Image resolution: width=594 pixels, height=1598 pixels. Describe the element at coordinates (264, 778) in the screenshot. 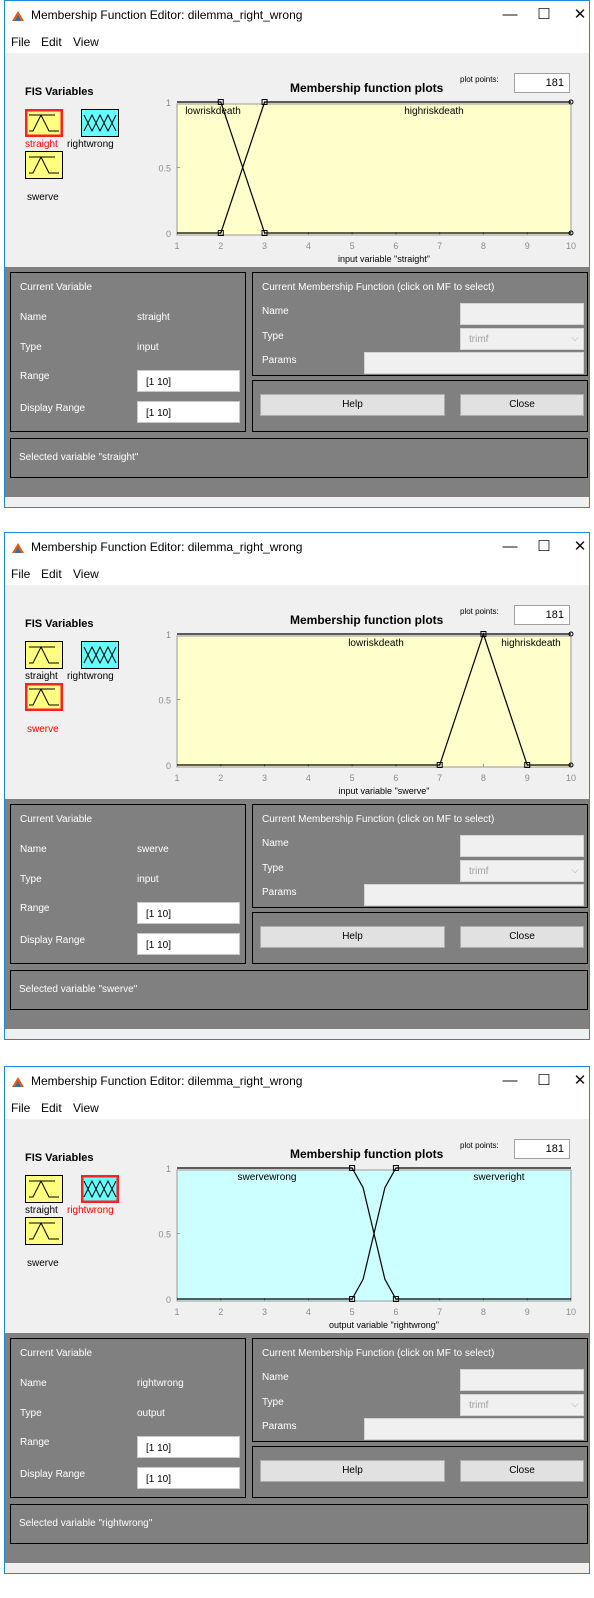

I see `x-tick-label: 3` at that location.